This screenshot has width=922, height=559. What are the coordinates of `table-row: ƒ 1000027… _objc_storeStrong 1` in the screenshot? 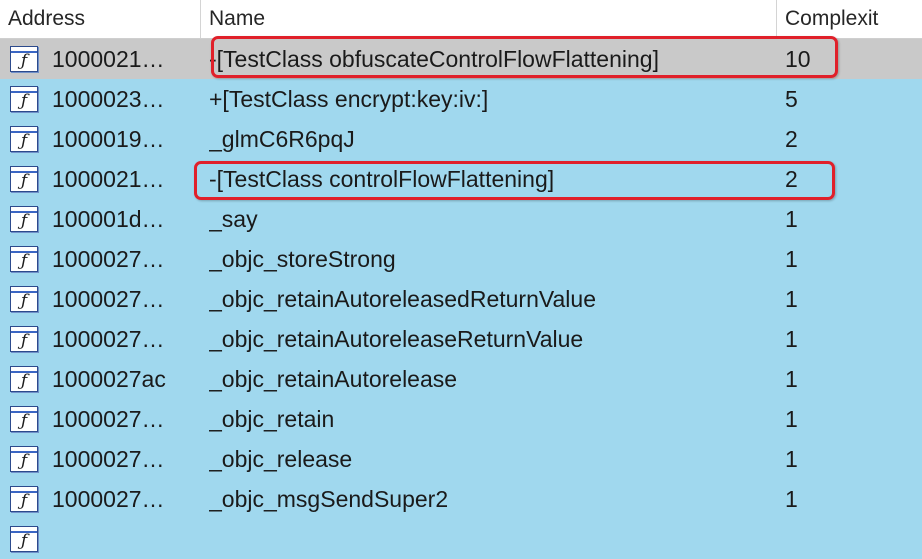 It's located at (461, 259).